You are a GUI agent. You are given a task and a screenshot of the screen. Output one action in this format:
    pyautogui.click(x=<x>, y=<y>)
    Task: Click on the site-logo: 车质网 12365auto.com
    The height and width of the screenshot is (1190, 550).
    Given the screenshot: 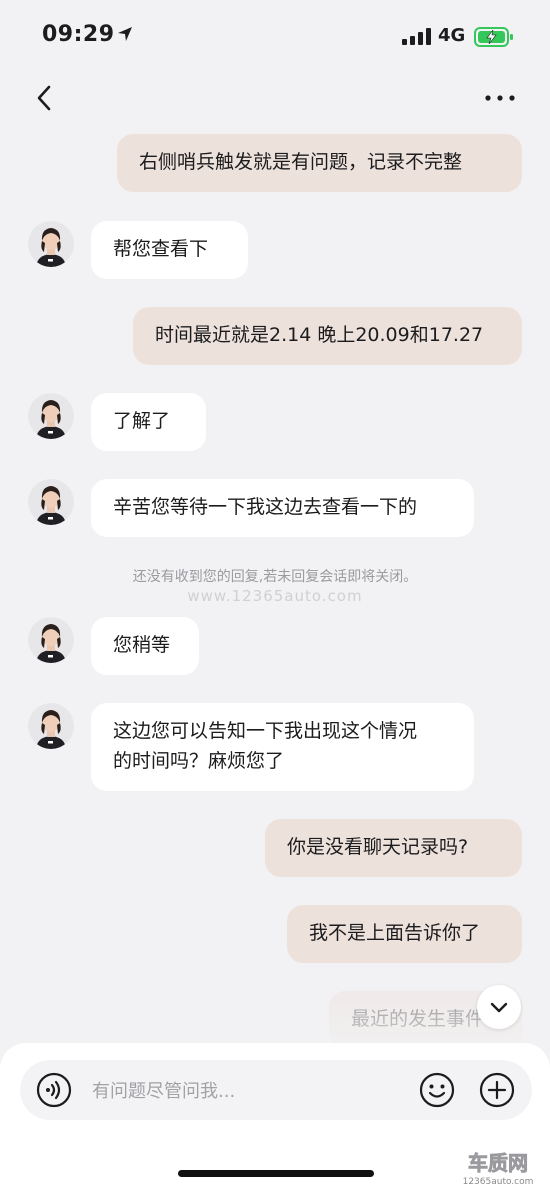 What is the action you would take?
    pyautogui.click(x=498, y=1169)
    